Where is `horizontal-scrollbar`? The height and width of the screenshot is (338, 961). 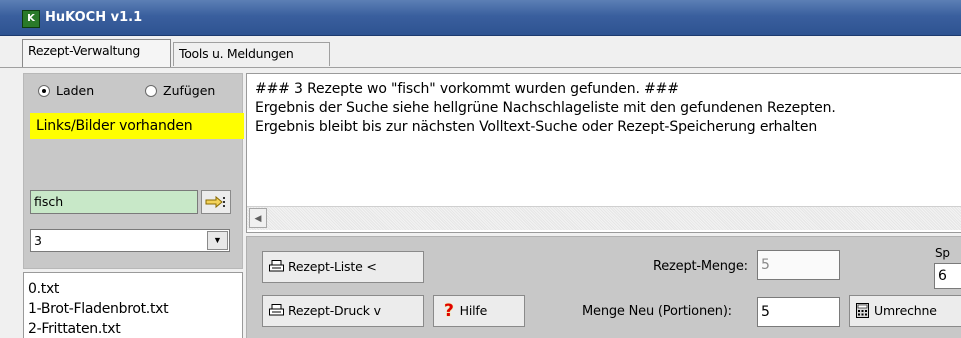 horizontal-scrollbar is located at coordinates (604, 218).